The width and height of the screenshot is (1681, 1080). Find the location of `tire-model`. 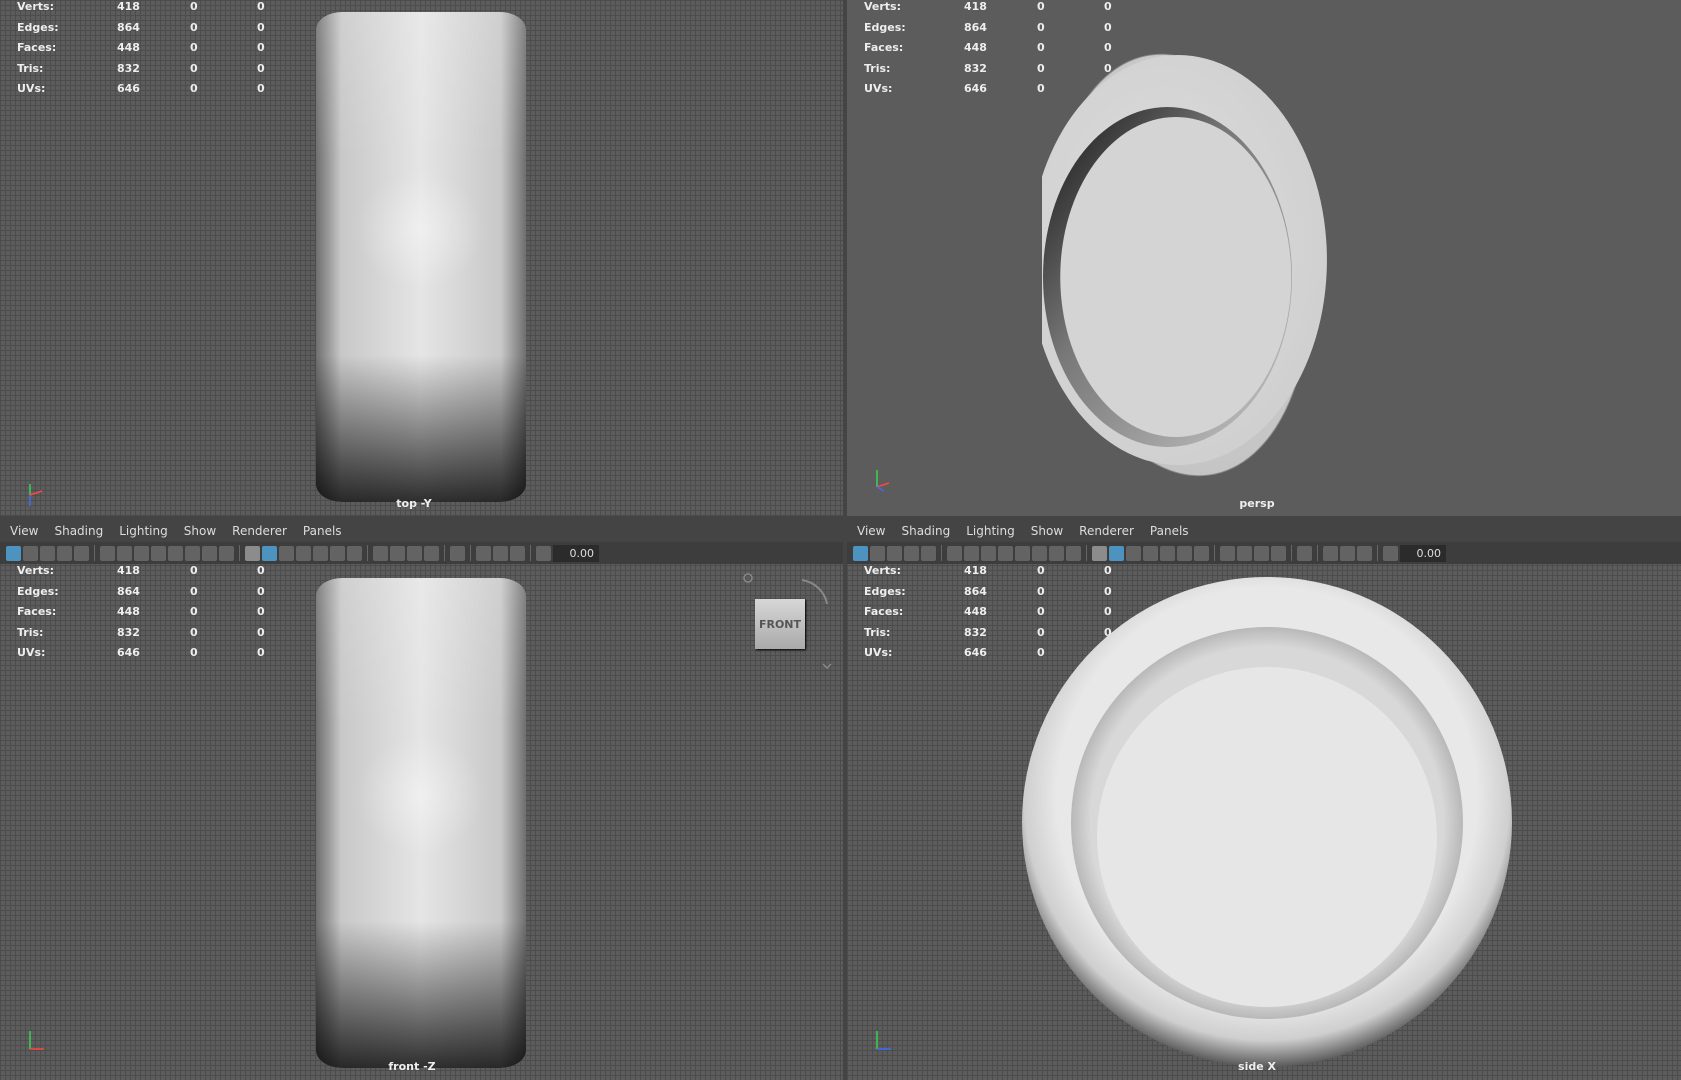

tire-model is located at coordinates (1267, 822).